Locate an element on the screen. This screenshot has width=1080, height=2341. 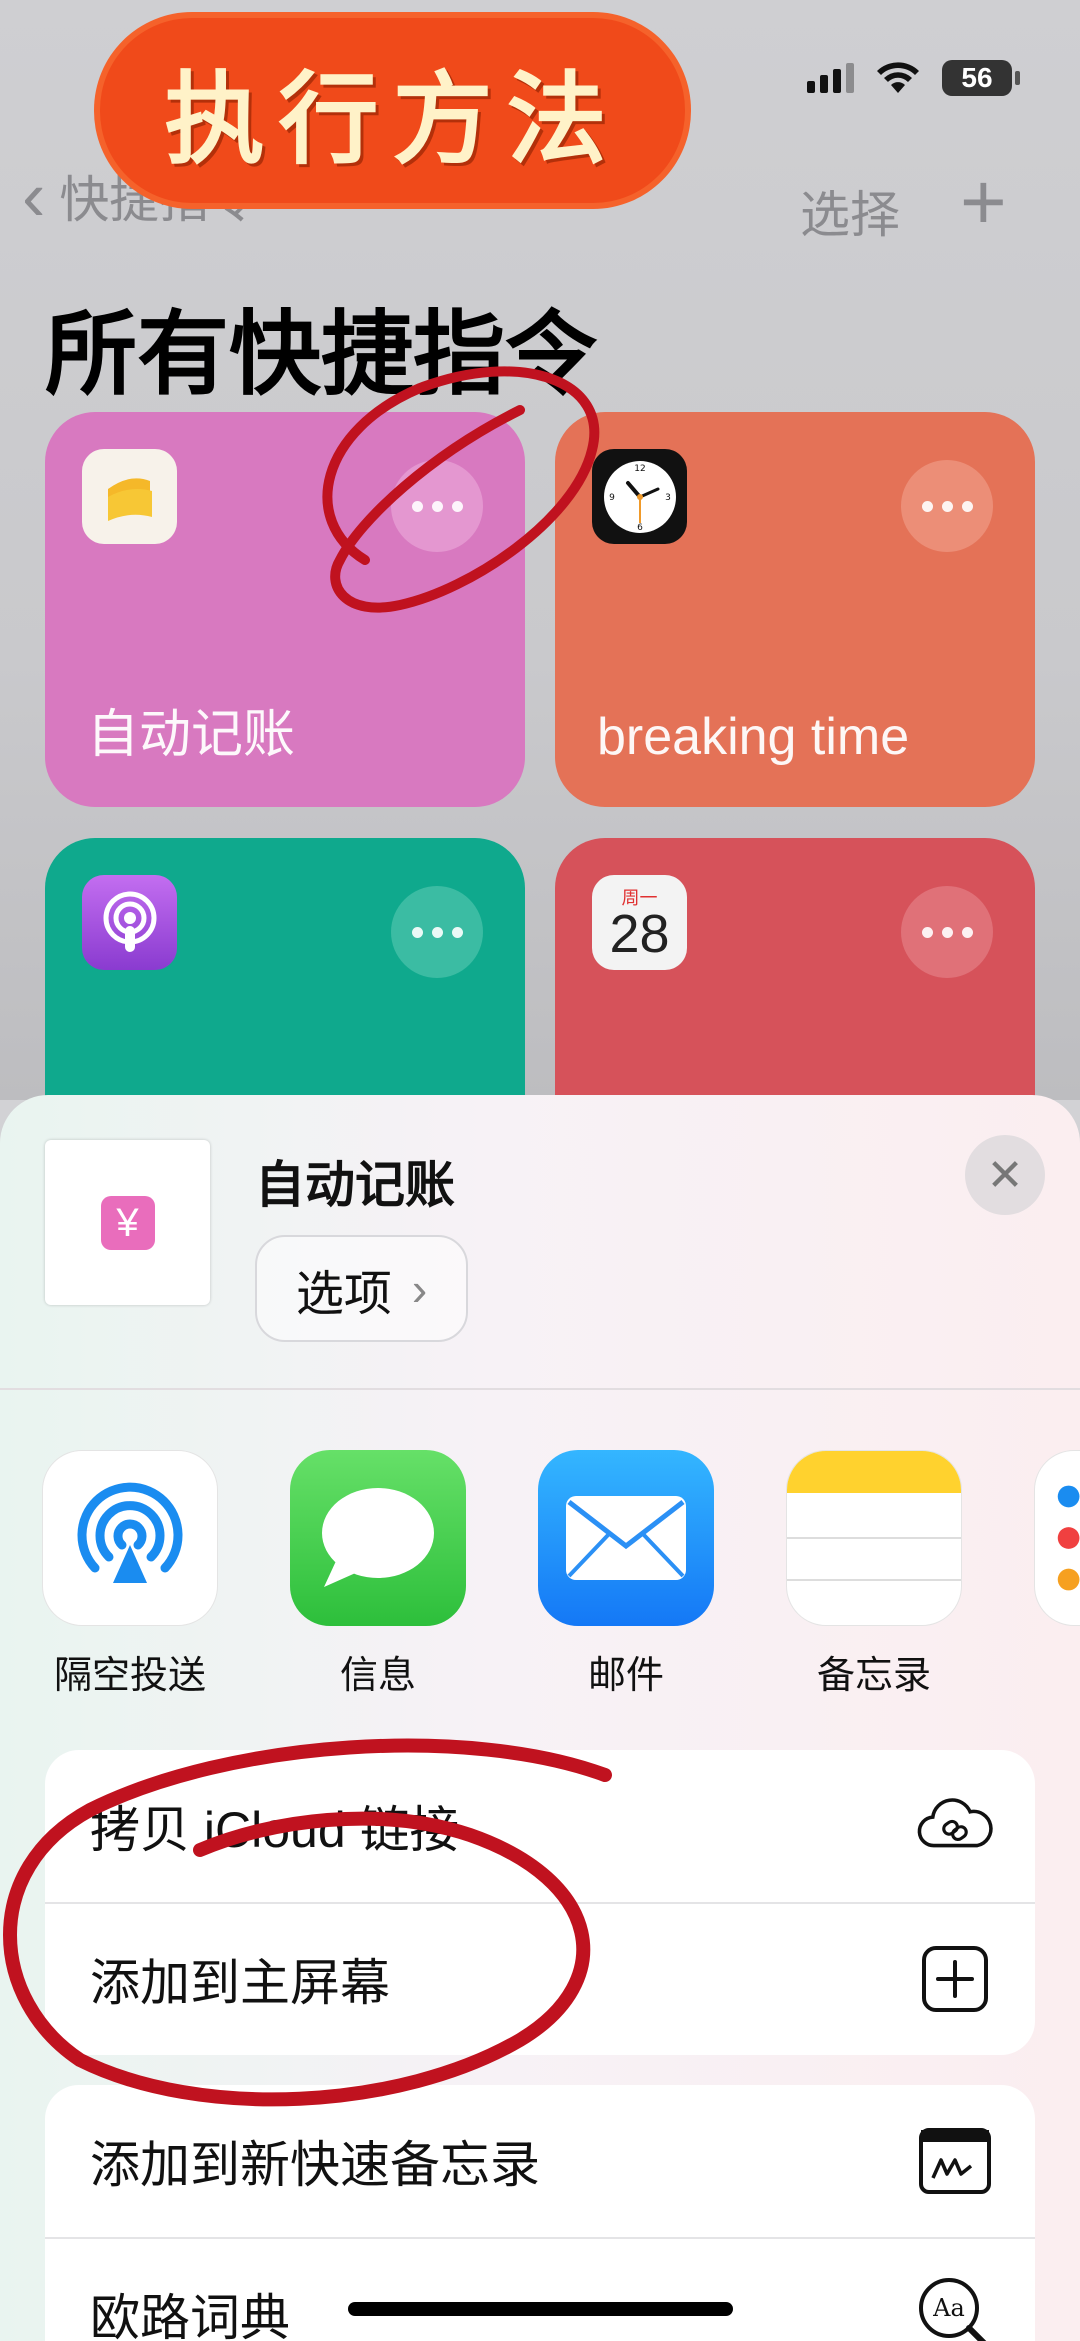
mail-icon is located at coordinates (626, 1538).